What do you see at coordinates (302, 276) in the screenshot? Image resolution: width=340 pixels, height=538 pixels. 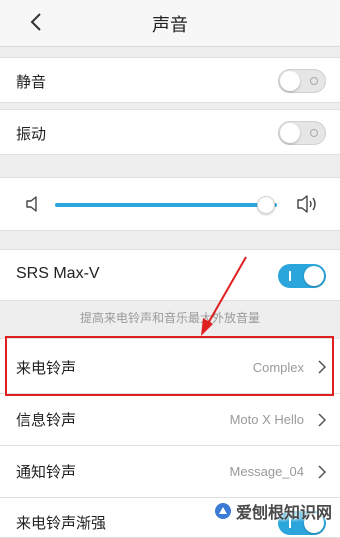 I see `srs-toggle` at bounding box center [302, 276].